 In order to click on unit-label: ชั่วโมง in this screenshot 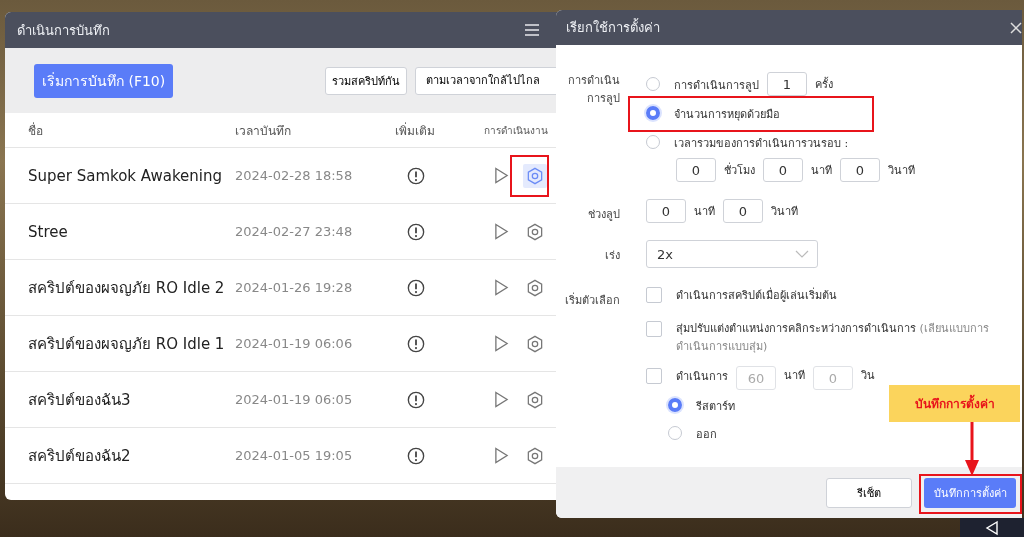, I will do `click(739, 170)`.